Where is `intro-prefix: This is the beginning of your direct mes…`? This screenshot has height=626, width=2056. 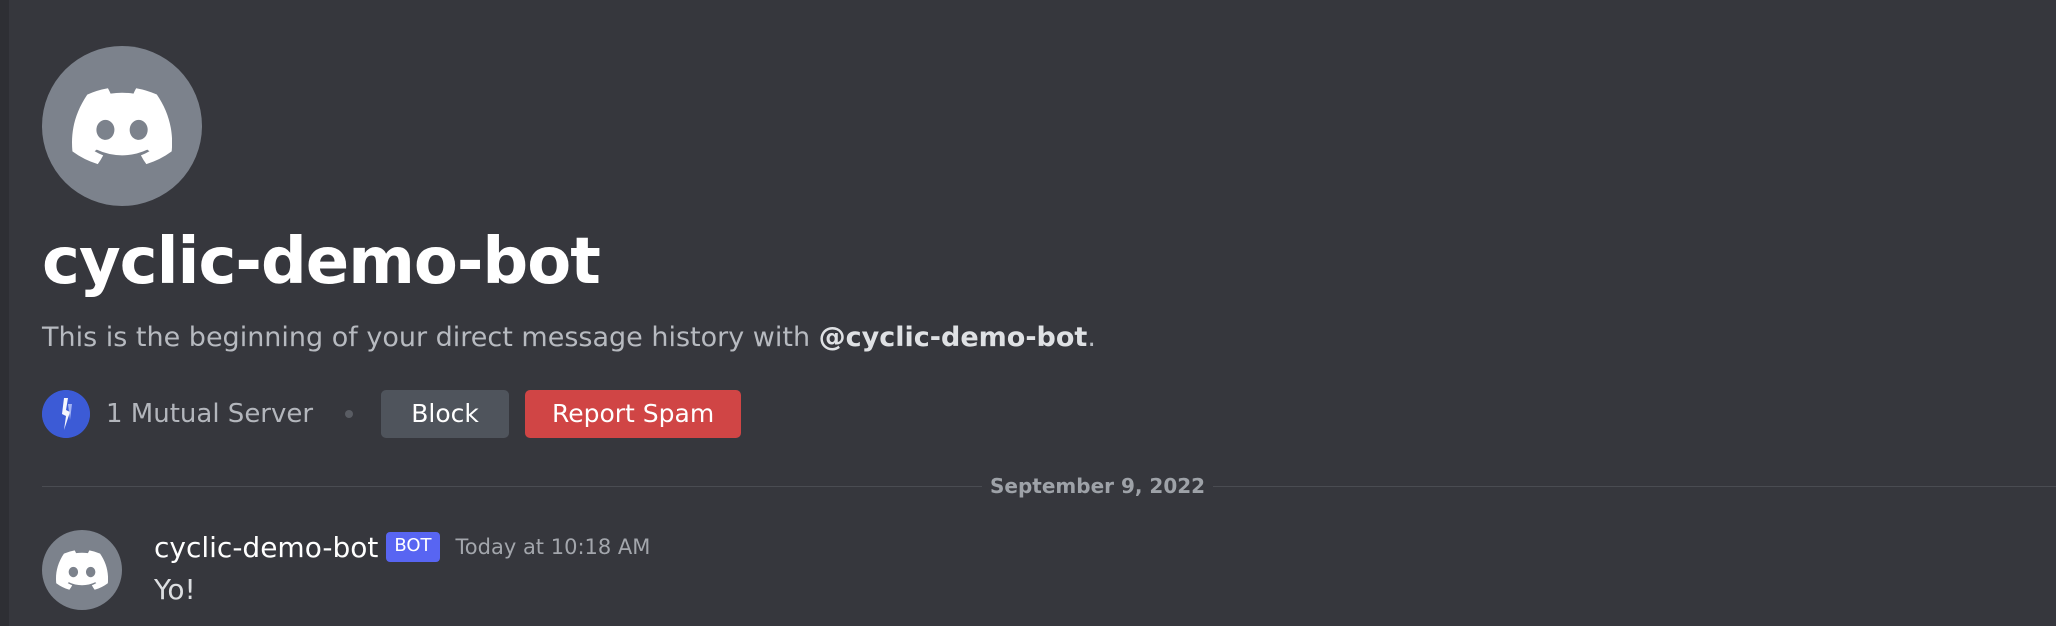
intro-prefix: This is the beginning of your direct mes… is located at coordinates (430, 337).